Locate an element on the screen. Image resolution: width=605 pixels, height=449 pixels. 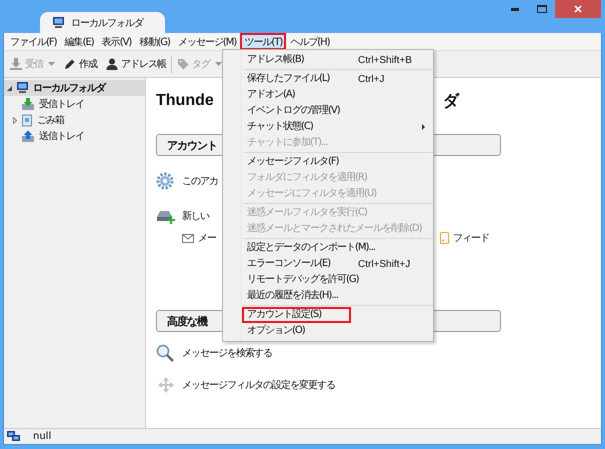
trash-icon is located at coordinates (27, 120).